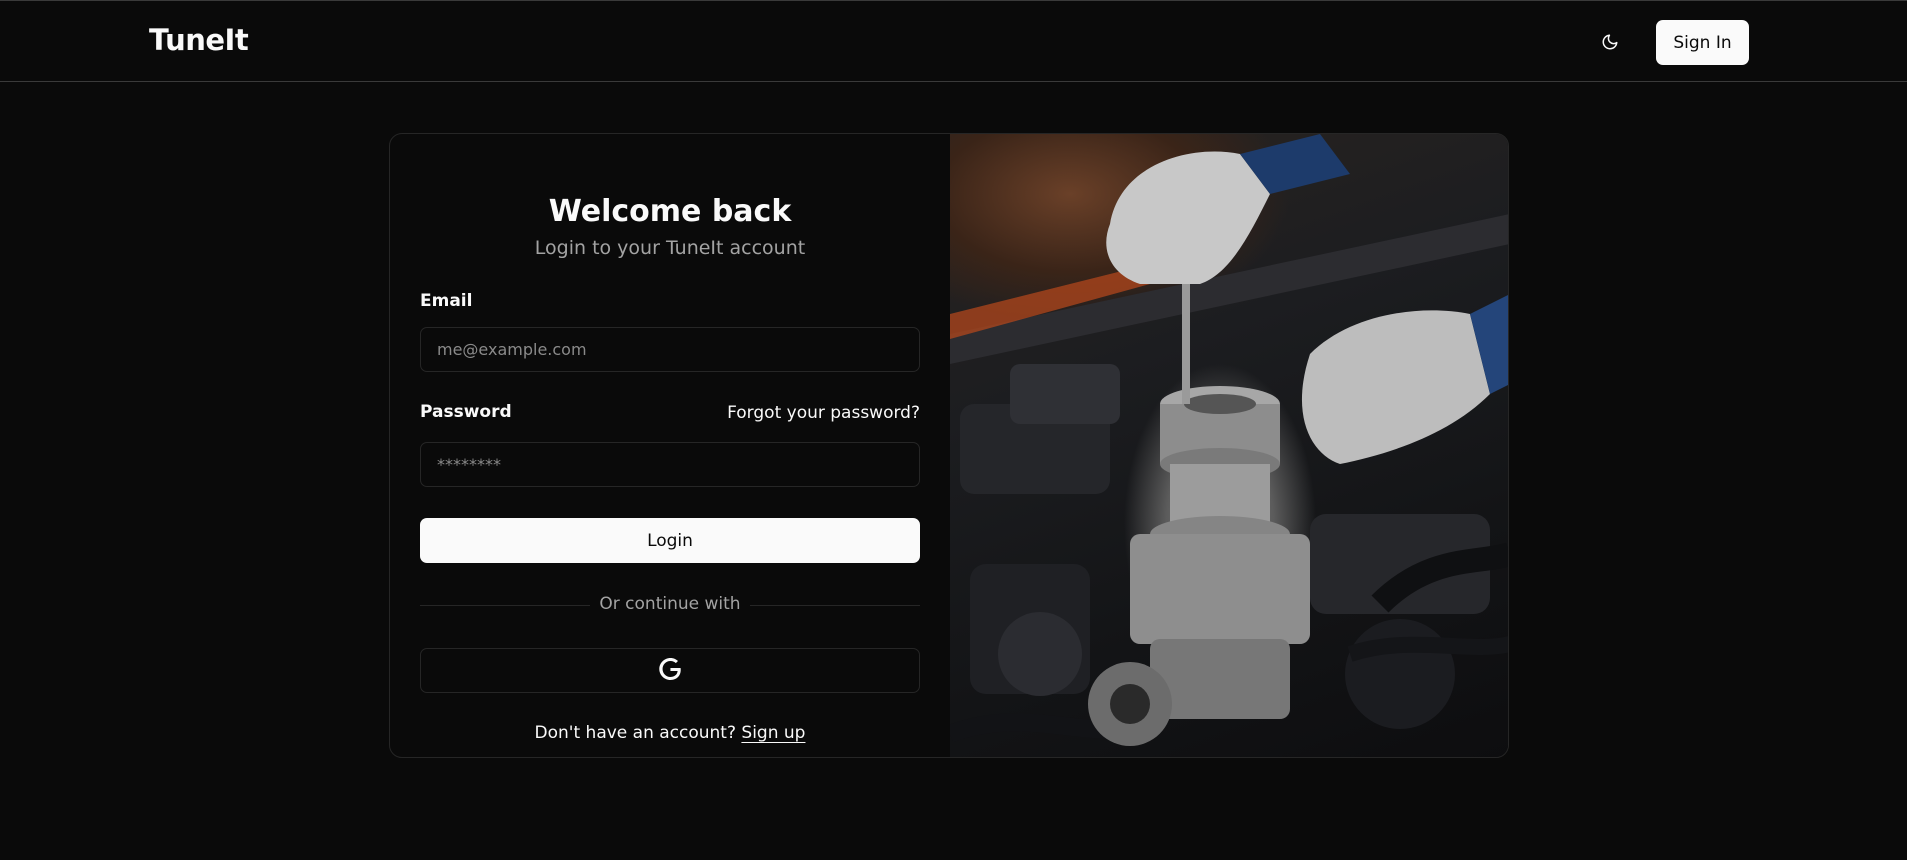 Image resolution: width=1907 pixels, height=860 pixels. Describe the element at coordinates (1702, 42) in the screenshot. I see `sign-in-button: Sign In` at that location.